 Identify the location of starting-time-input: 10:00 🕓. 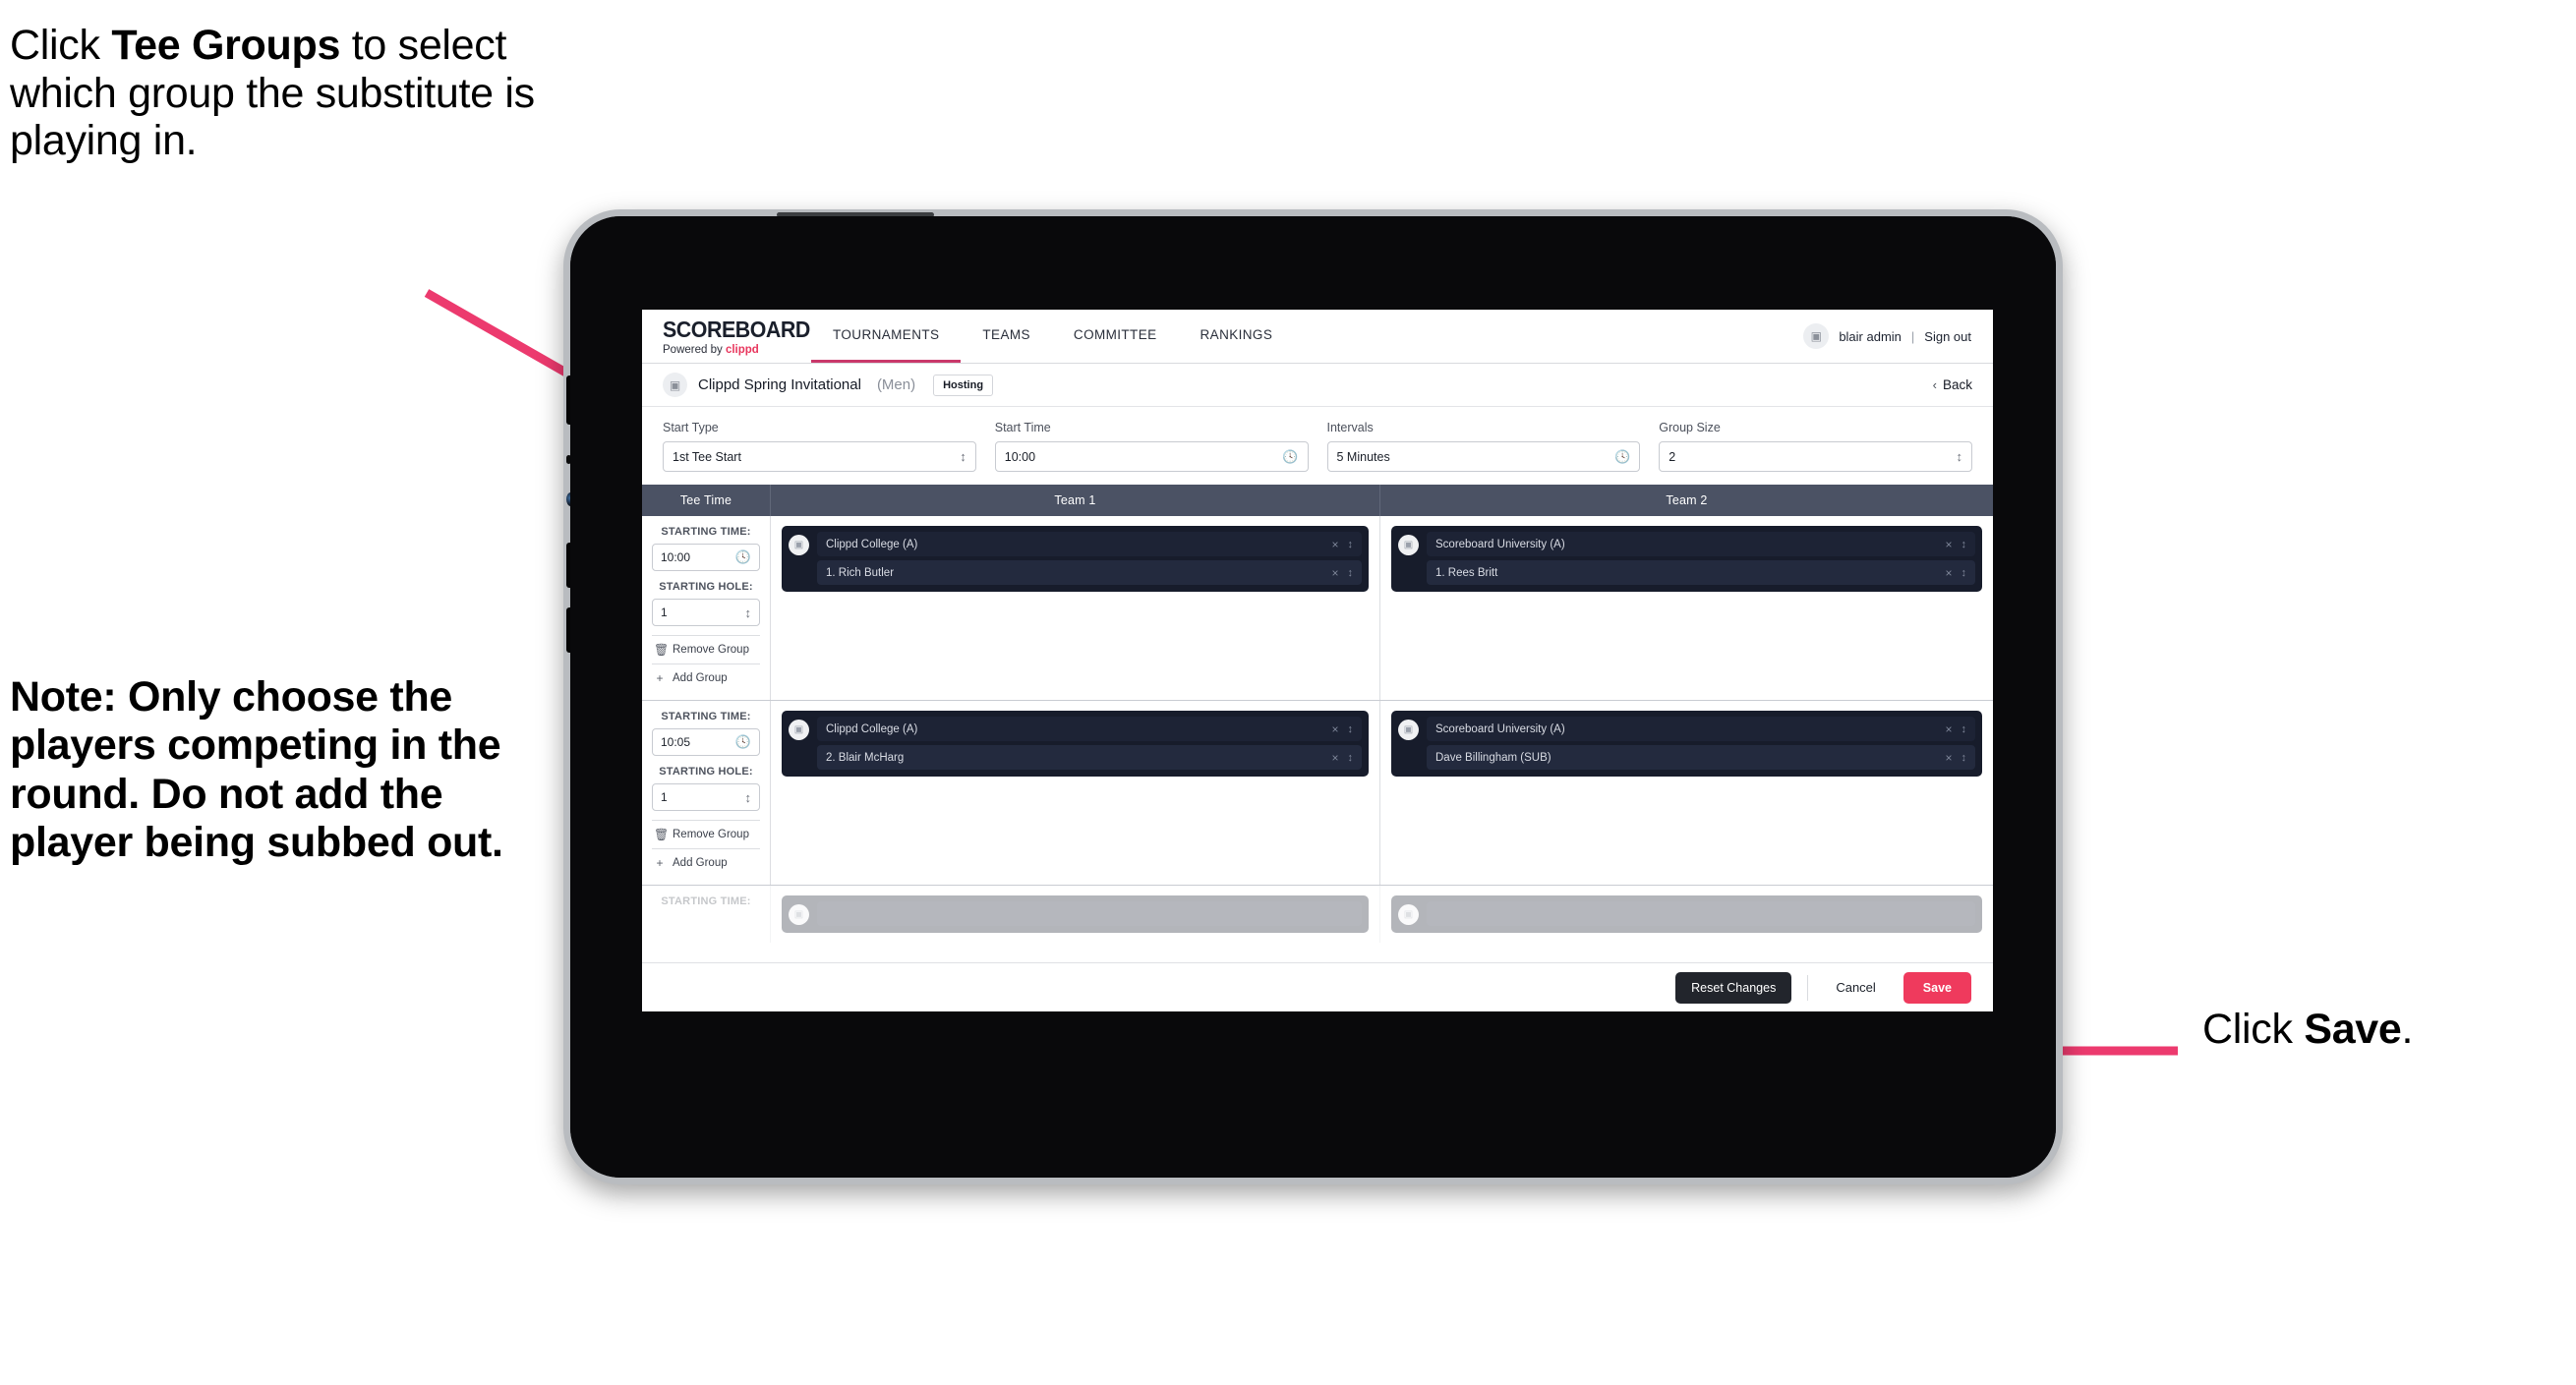
(706, 557).